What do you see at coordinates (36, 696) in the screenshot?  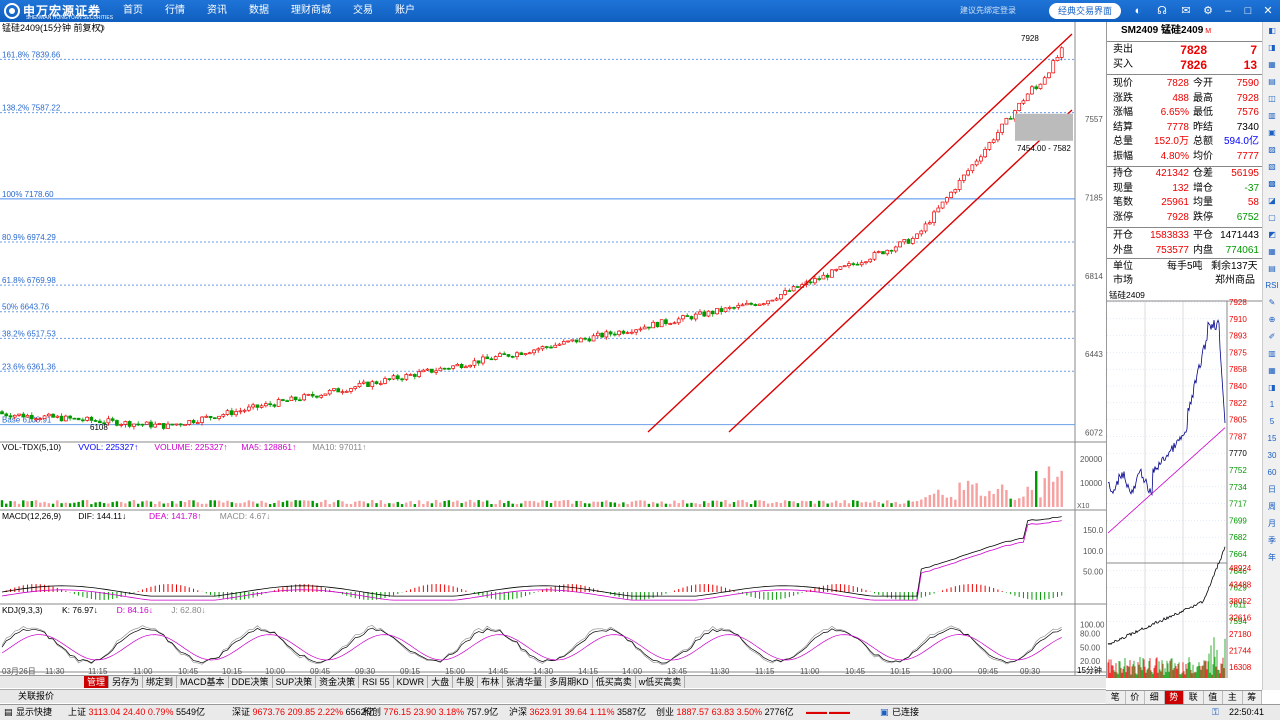 I see `related-quote-label: 关联报价` at bounding box center [36, 696].